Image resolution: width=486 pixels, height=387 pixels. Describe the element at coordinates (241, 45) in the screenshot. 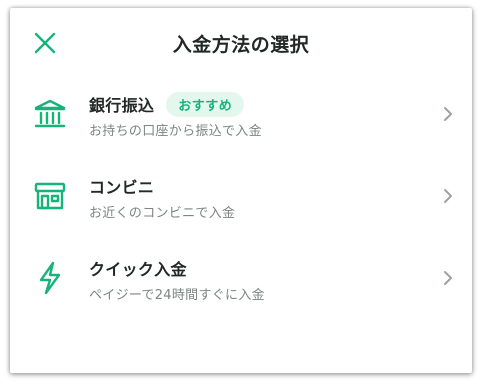

I see `page-title: 入金方法の選択` at that location.